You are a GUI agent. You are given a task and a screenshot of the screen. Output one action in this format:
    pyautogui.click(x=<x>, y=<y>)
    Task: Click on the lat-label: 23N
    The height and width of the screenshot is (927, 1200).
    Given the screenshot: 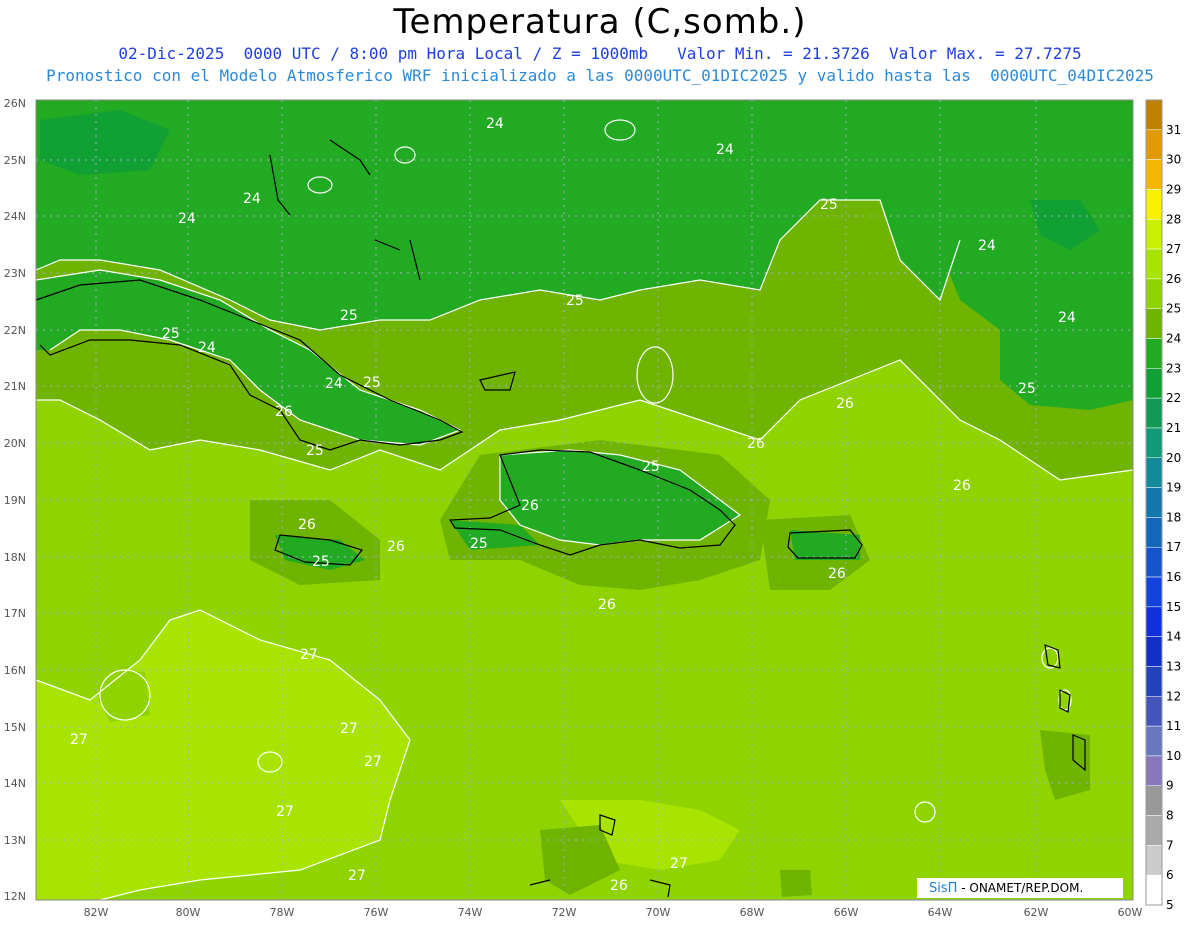 What is the action you would take?
    pyautogui.click(x=15, y=273)
    